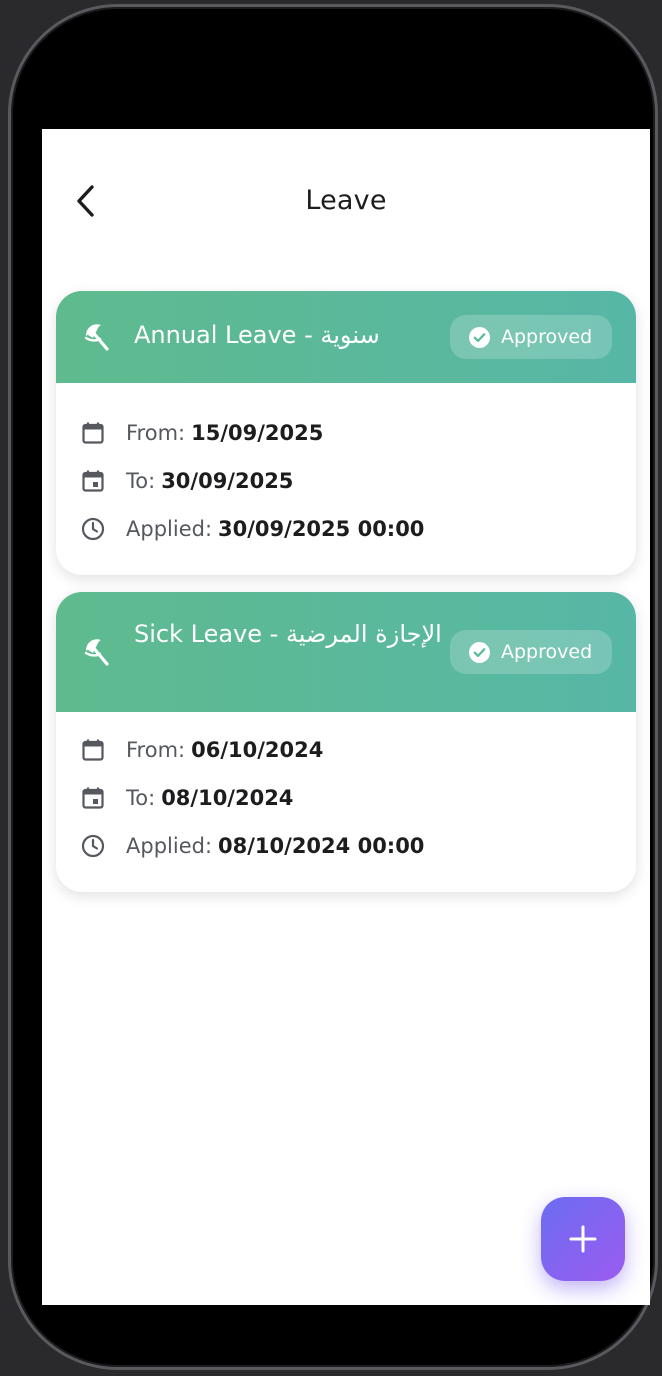 Image resolution: width=662 pixels, height=1376 pixels. I want to click on from-row: From: 06/10/2024, so click(358, 750).